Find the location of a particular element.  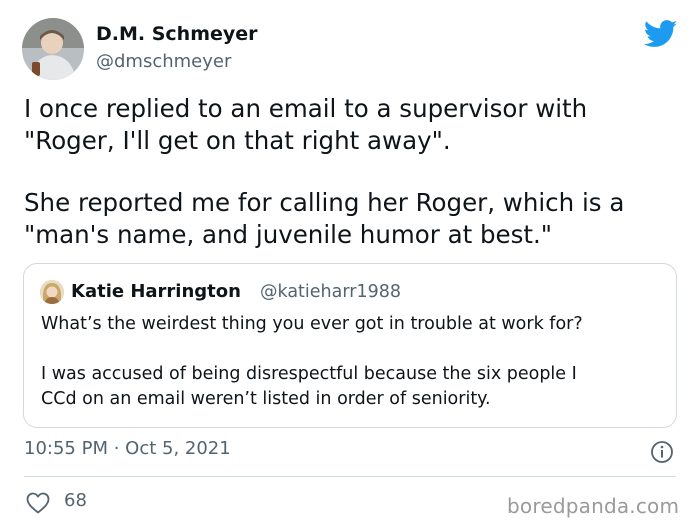

twitter-bird-icon is located at coordinates (660, 34).